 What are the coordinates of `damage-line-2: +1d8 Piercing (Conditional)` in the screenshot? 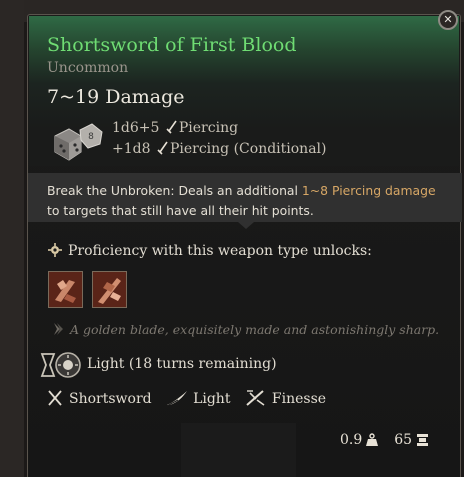 It's located at (219, 149).